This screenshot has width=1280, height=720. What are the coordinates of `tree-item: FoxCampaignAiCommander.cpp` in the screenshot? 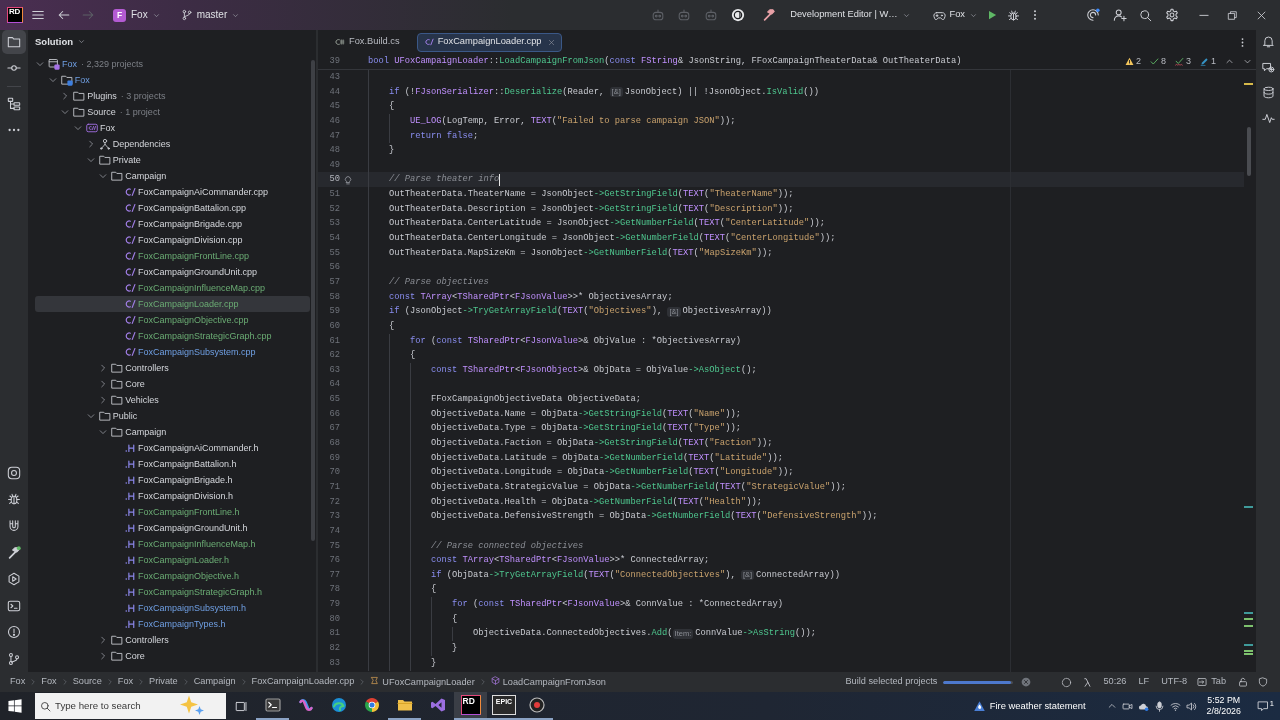 It's located at (172, 192).